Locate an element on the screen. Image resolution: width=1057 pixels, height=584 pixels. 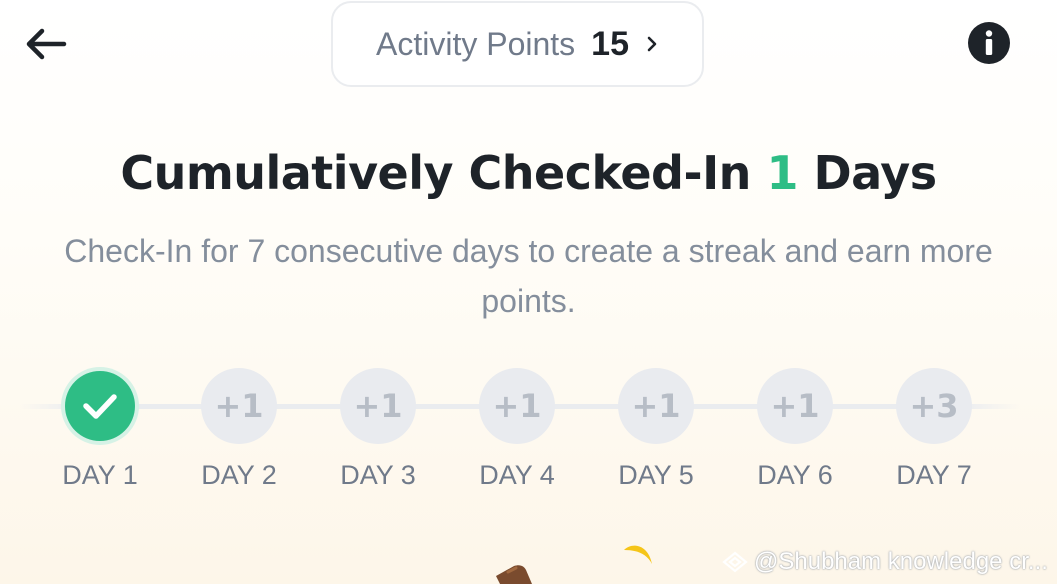
chevron-right-icon is located at coordinates (652, 44).